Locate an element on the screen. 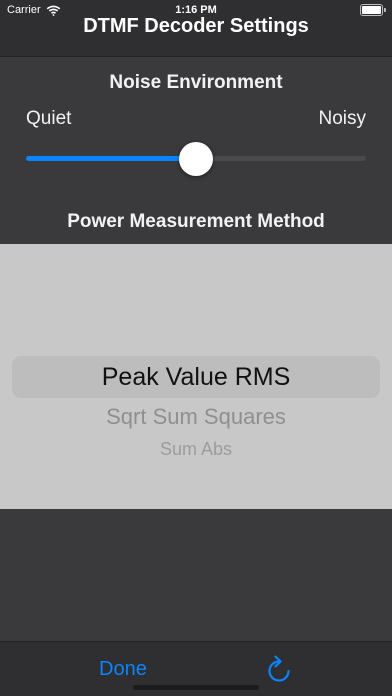  status-bar: Carrier 1:16 PM is located at coordinates (196, 10).